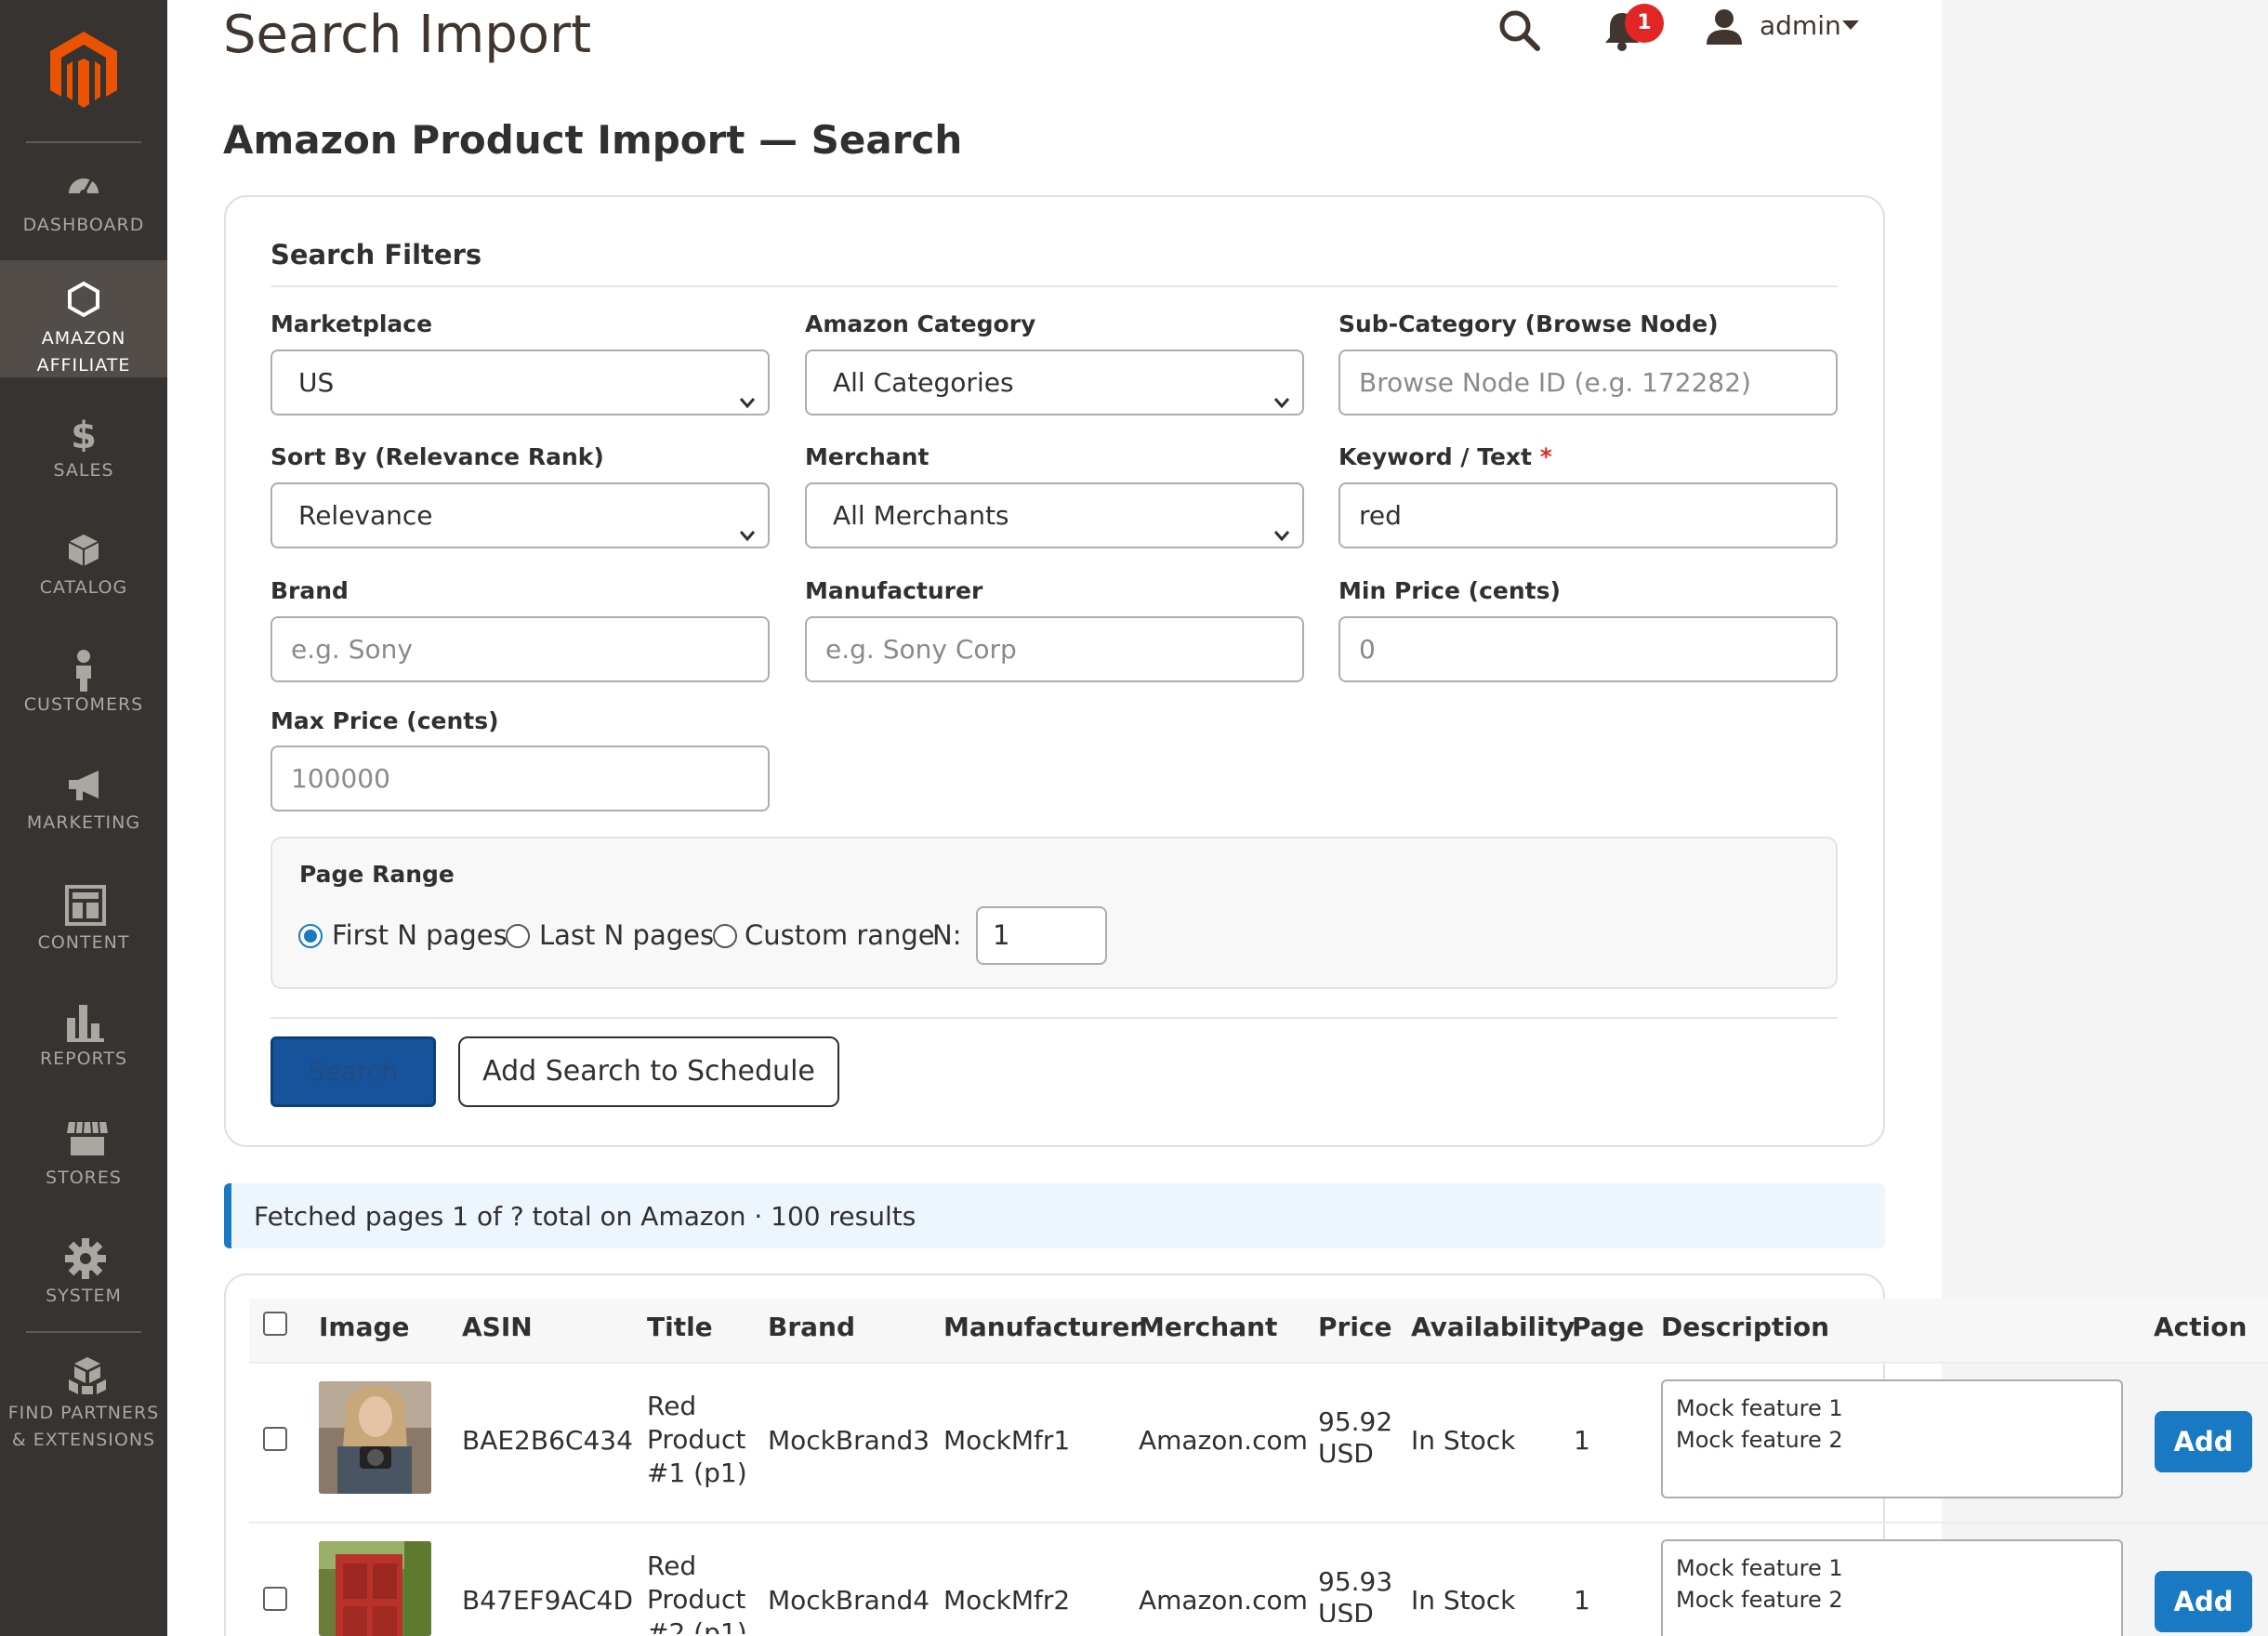 The image size is (2268, 1636). What do you see at coordinates (1208, 1328) in the screenshot?
I see `column-header-merchant: Merchant` at bounding box center [1208, 1328].